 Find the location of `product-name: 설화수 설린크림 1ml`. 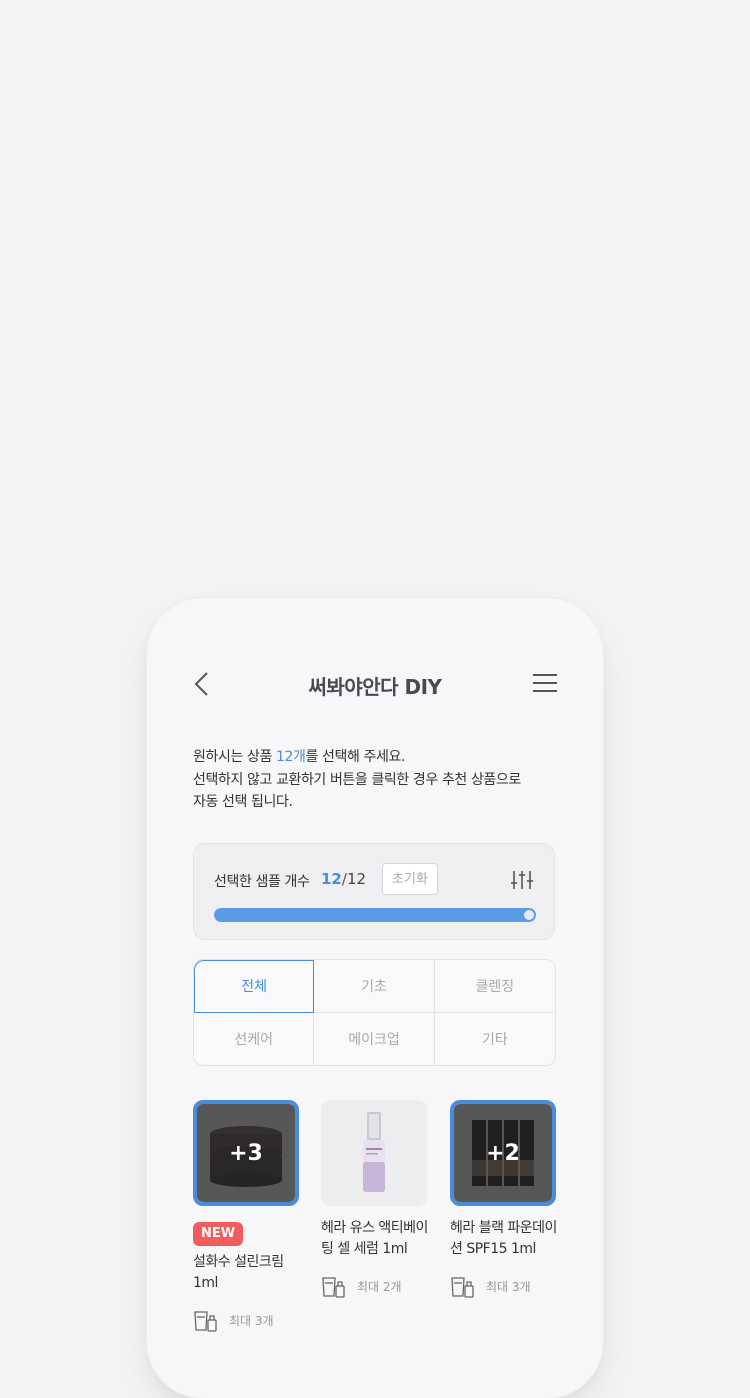

product-name: 설화수 설린크림 1ml is located at coordinates (238, 1272).